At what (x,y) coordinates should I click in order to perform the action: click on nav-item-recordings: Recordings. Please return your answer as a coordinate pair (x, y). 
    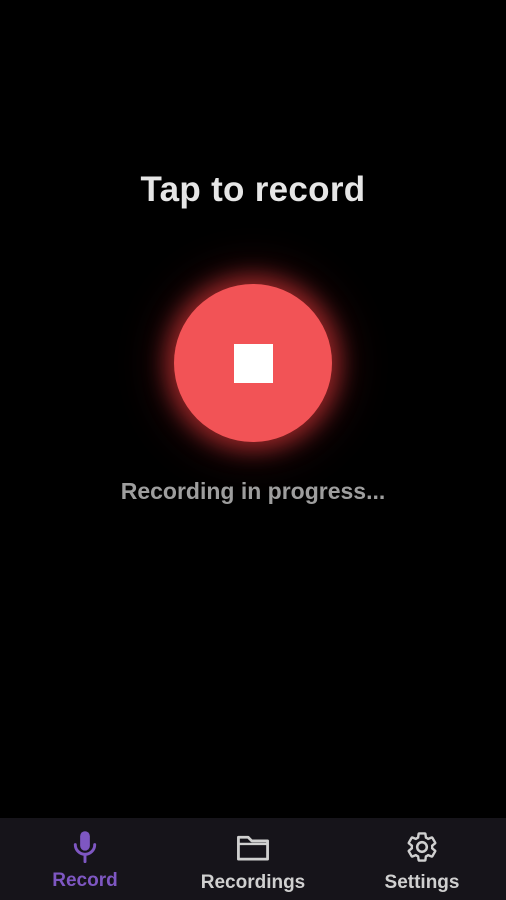
    Looking at the image, I should click on (253, 859).